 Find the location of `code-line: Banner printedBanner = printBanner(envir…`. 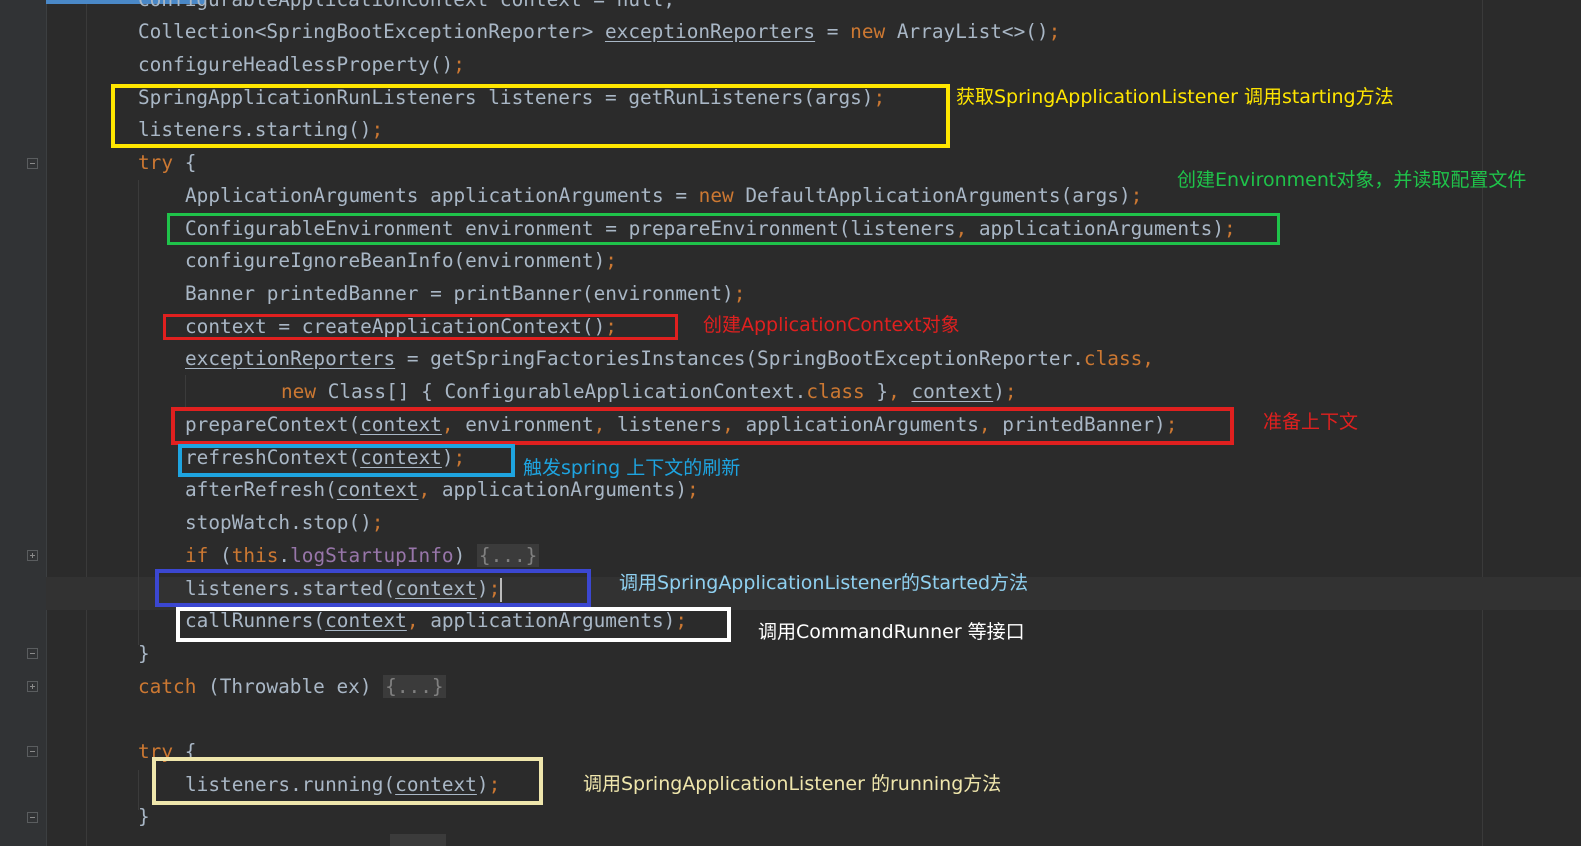

code-line: Banner printedBanner = printBanner(envir… is located at coordinates (465, 293).